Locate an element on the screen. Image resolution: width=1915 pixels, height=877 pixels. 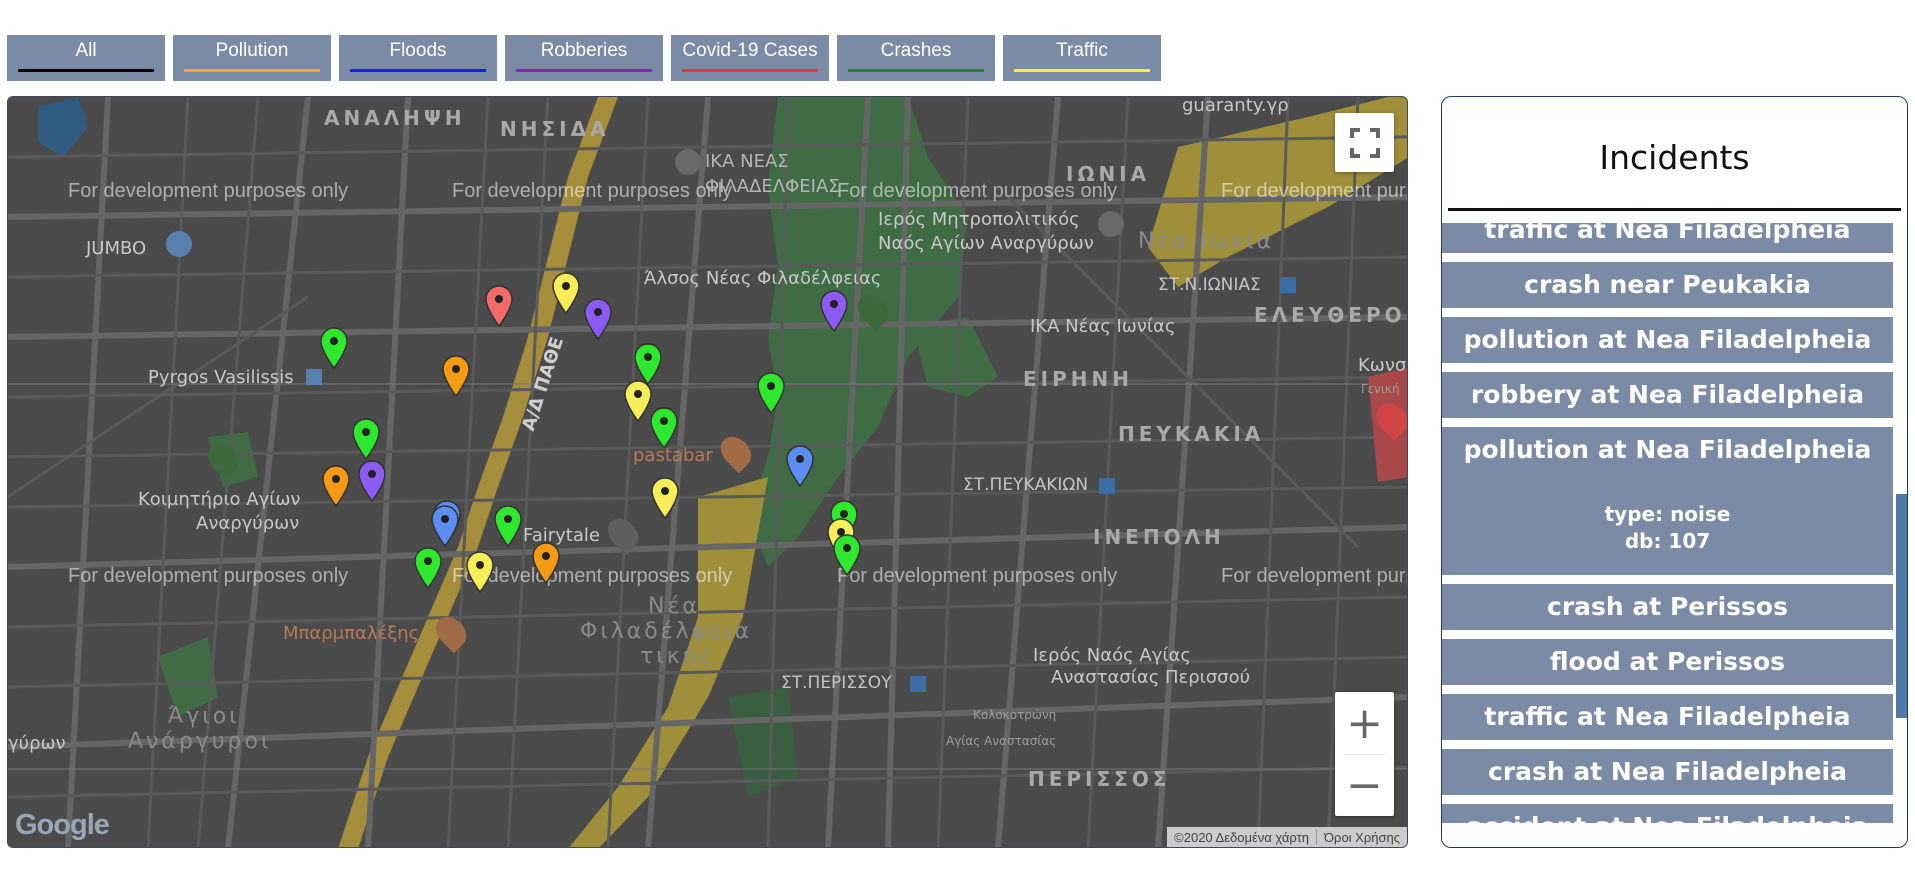
incident-title: traffic at Nea Filadelpheia is located at coordinates (1667, 716).